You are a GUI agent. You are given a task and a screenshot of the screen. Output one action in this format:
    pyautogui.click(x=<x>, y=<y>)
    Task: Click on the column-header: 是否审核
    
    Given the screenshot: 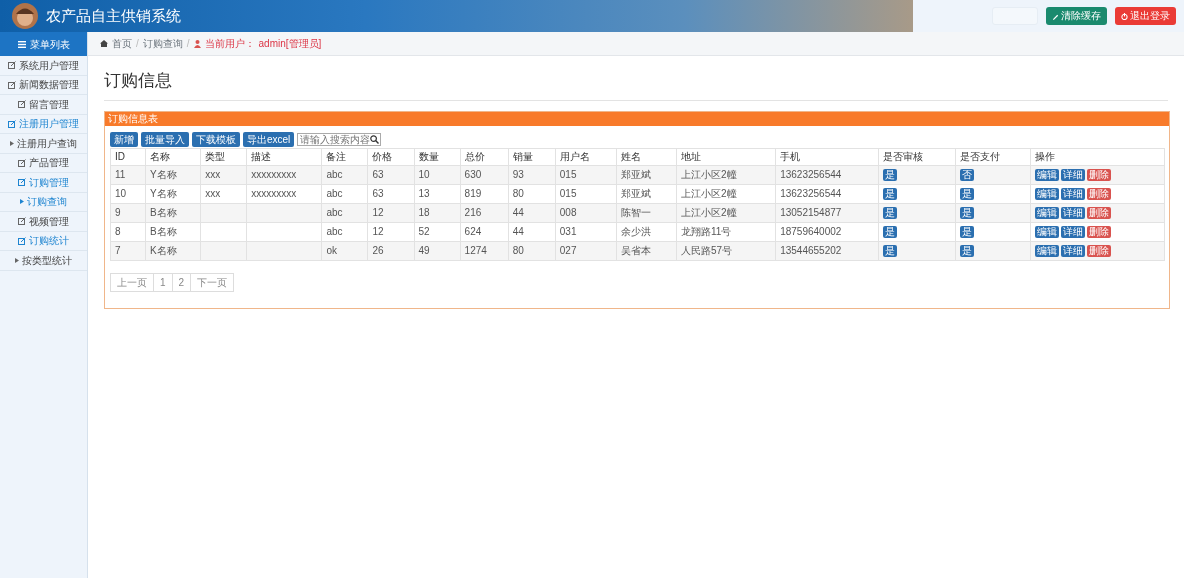 What is the action you would take?
    pyautogui.click(x=916, y=156)
    